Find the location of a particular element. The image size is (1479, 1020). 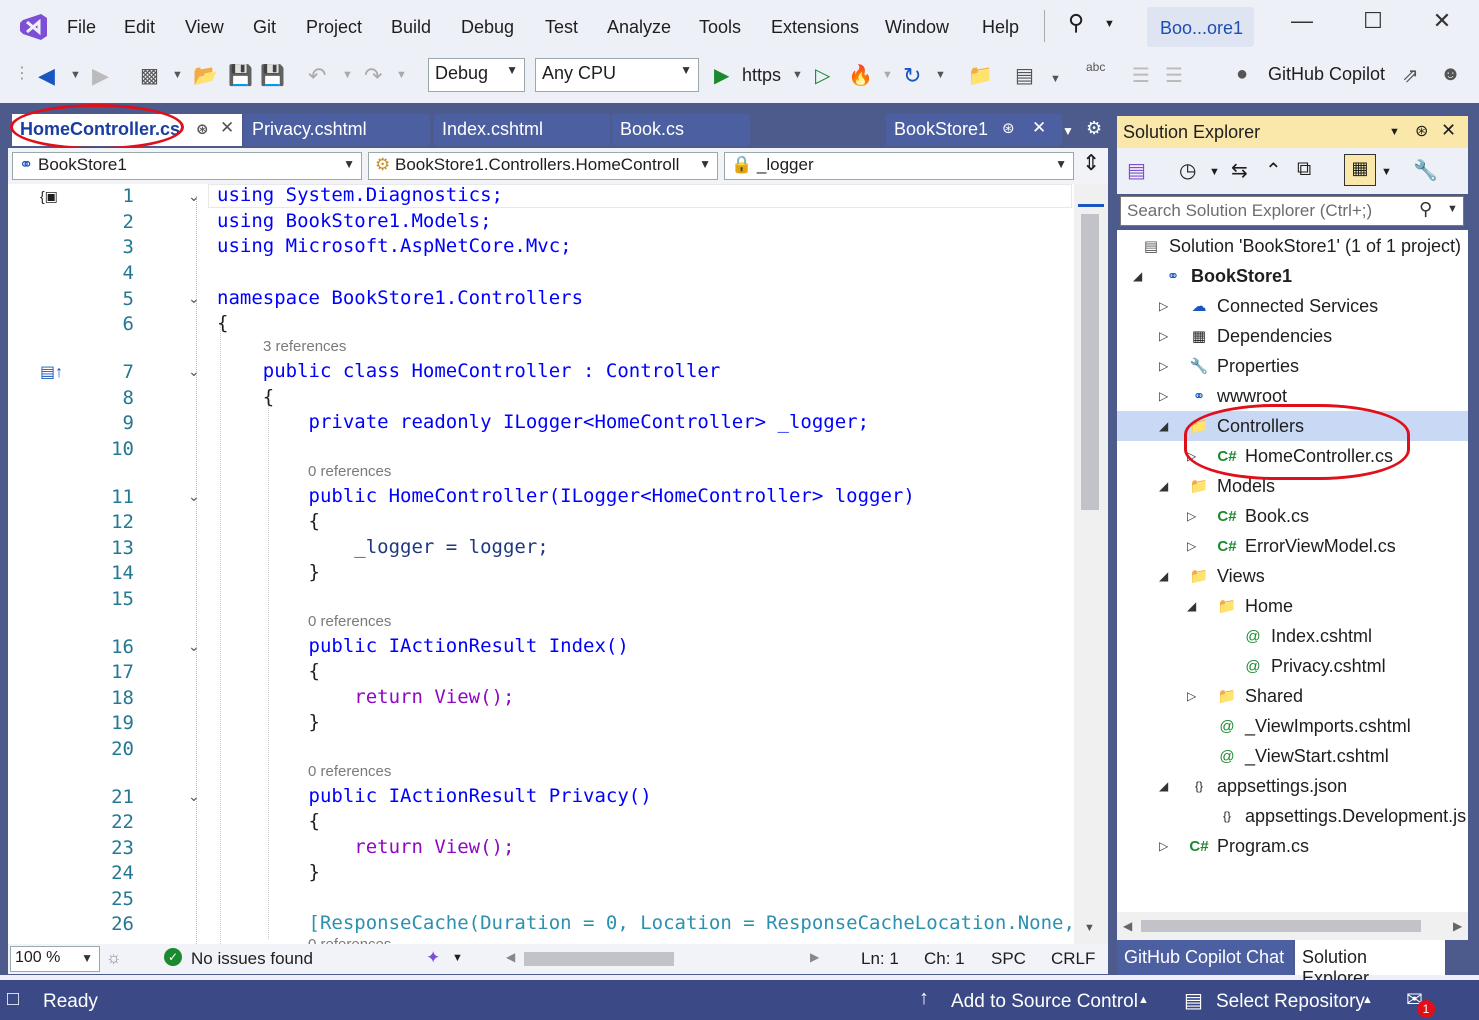

tree-item-solution: ▤ Solution 'BookStore1' (1 of 1 project) is located at coordinates (1300, 246).